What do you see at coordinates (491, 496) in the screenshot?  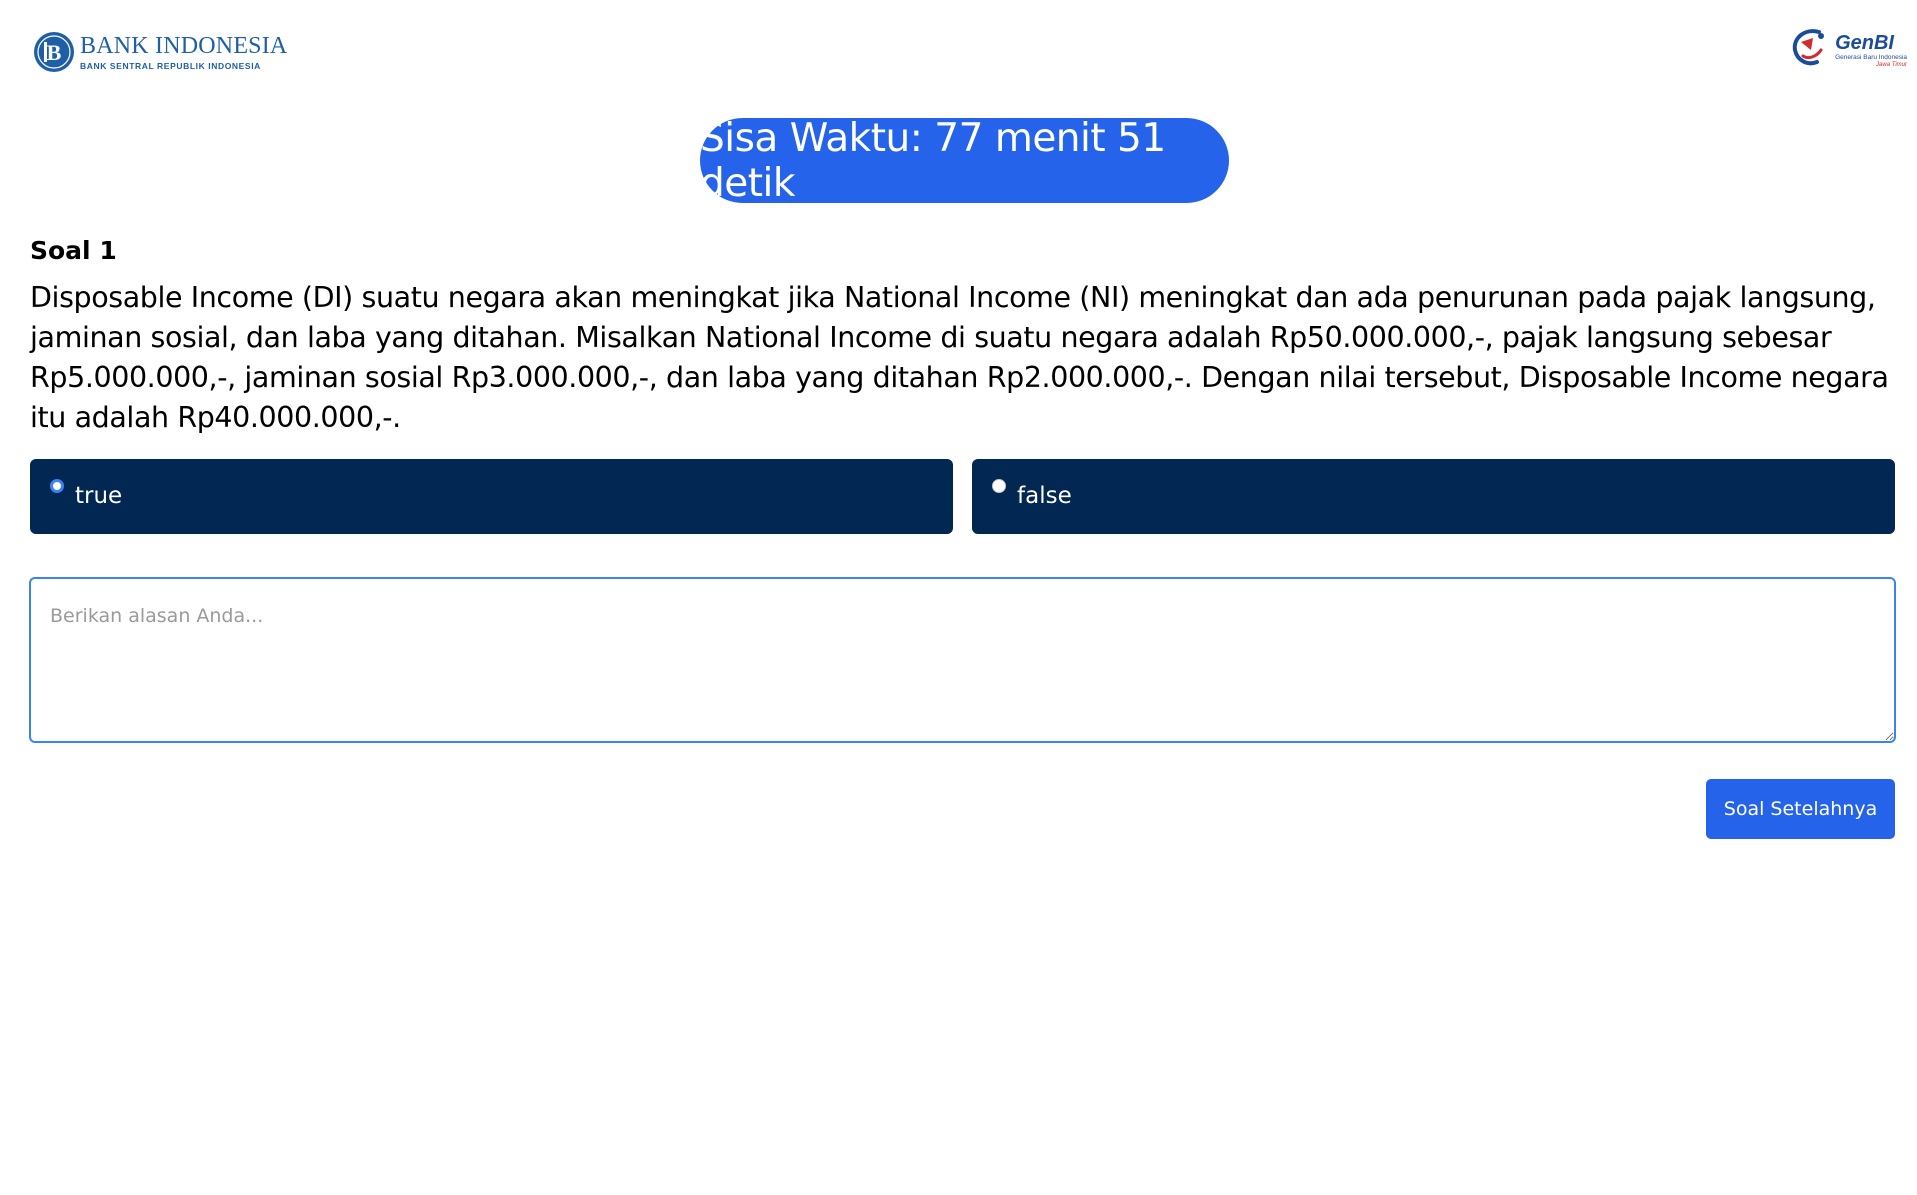 I see `option-true: true` at bounding box center [491, 496].